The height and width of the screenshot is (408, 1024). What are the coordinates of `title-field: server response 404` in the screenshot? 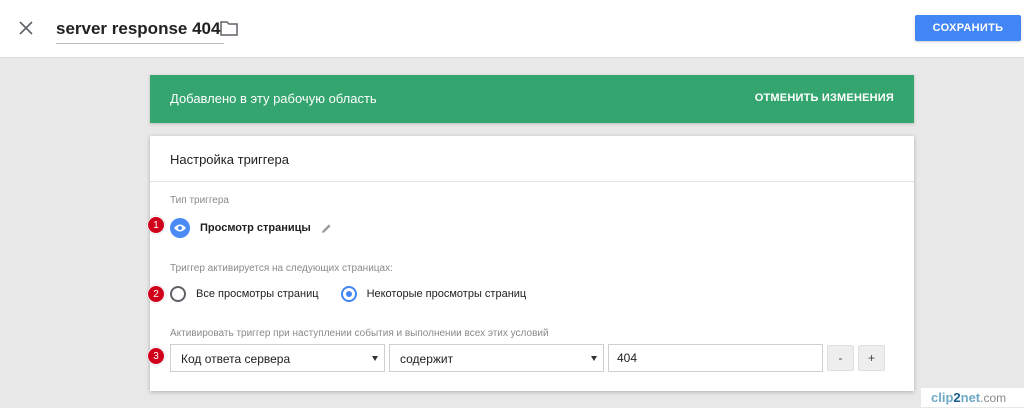 It's located at (140, 29).